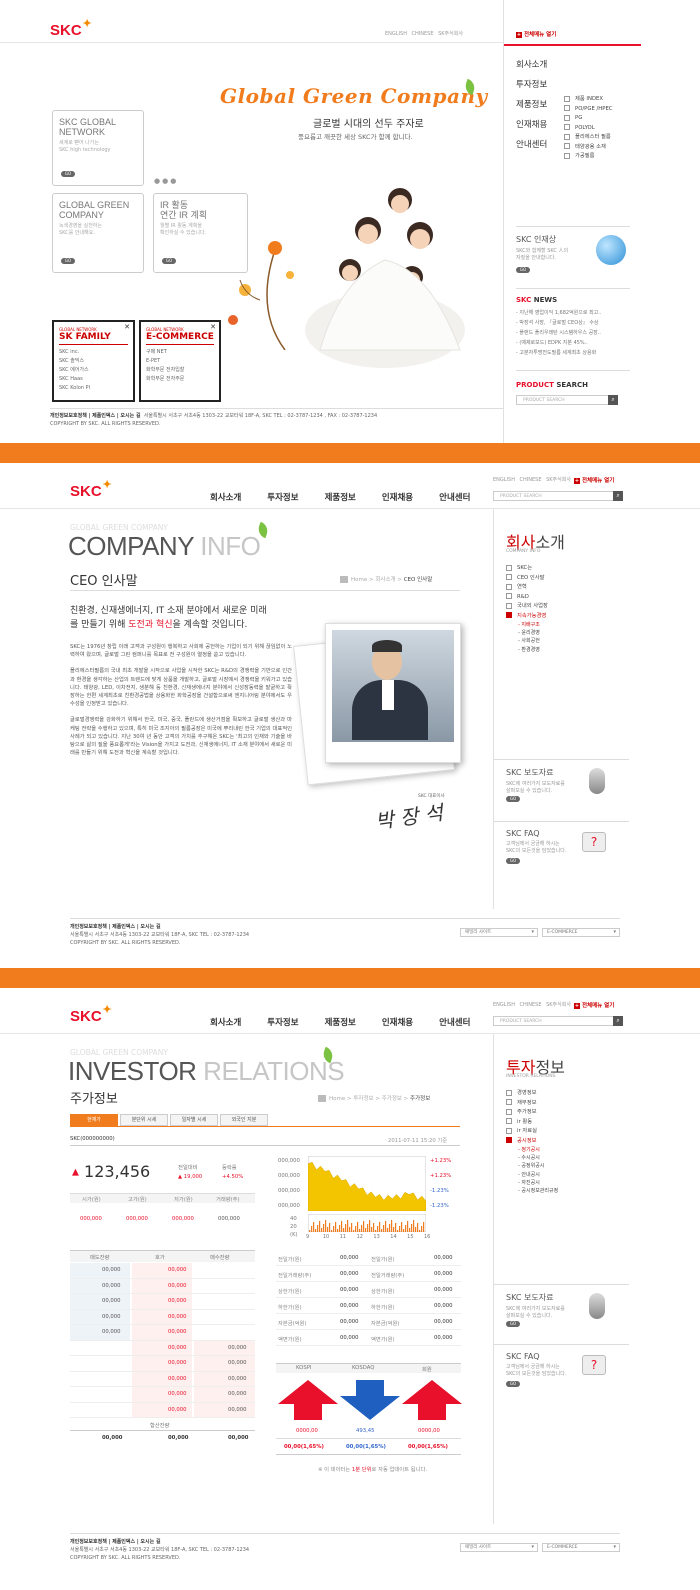 This screenshot has height=1590, width=700. What do you see at coordinates (527, 641) in the screenshot?
I see `sidebar-subitem: - 사회공헌` at bounding box center [527, 641].